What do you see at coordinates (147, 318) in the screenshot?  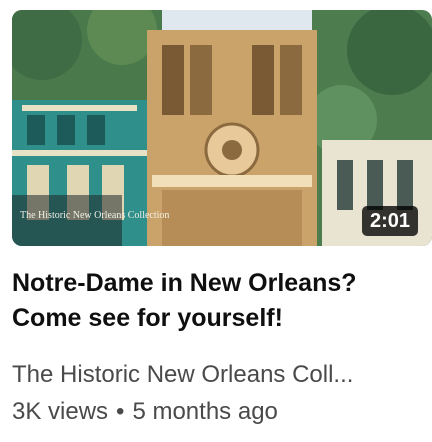 I see `video-title-line2: Come see for yourself!` at bounding box center [147, 318].